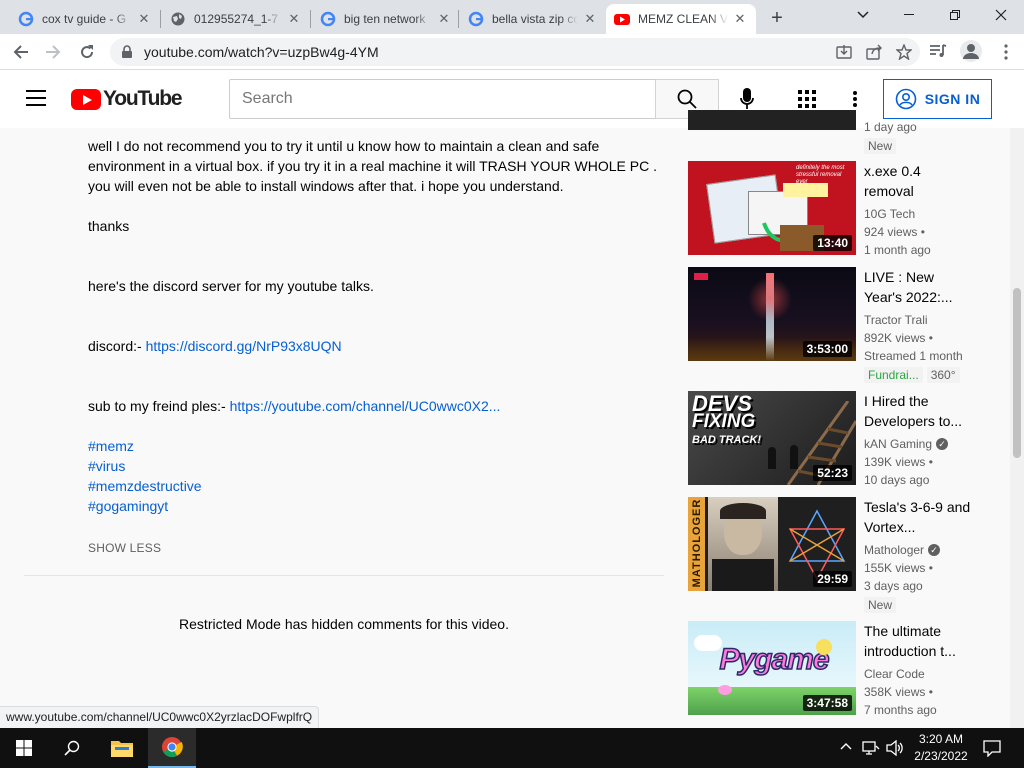 This screenshot has width=1024, height=768. What do you see at coordinates (807, 99) in the screenshot?
I see `apps-grid-icon` at bounding box center [807, 99].